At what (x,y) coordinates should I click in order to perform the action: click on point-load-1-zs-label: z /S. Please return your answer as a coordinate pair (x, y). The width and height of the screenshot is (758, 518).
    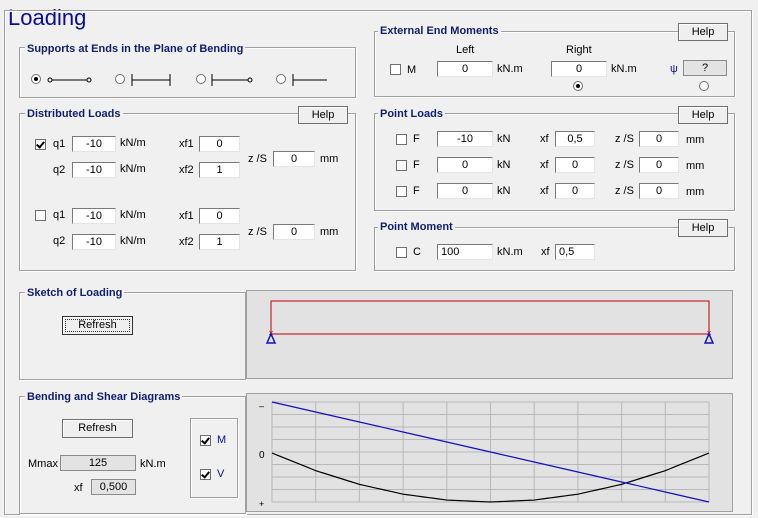
    Looking at the image, I should click on (624, 139).